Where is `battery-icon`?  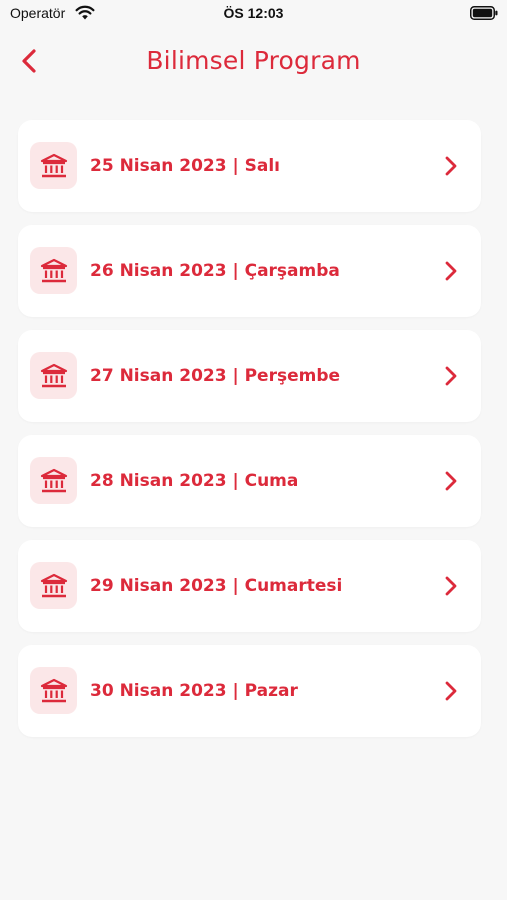
battery-icon is located at coordinates (484, 13).